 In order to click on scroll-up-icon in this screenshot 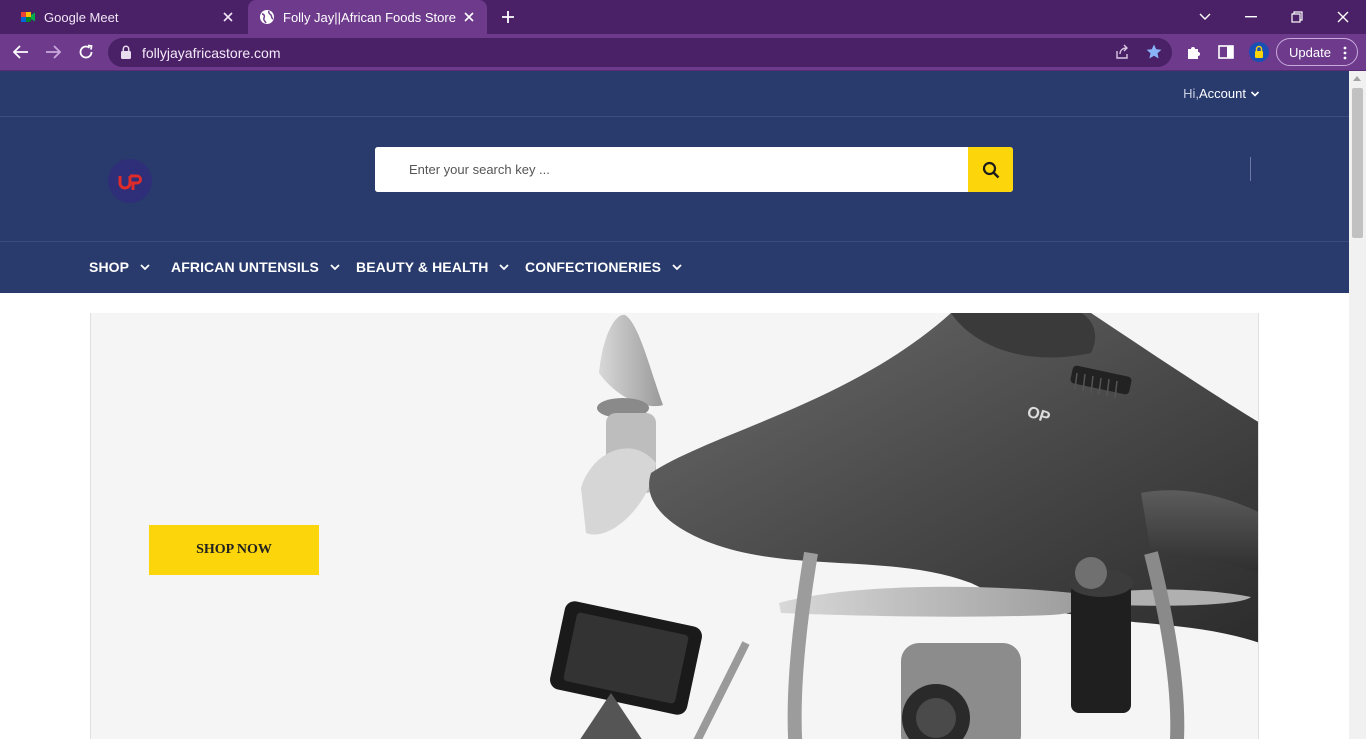, I will do `click(1357, 78)`.